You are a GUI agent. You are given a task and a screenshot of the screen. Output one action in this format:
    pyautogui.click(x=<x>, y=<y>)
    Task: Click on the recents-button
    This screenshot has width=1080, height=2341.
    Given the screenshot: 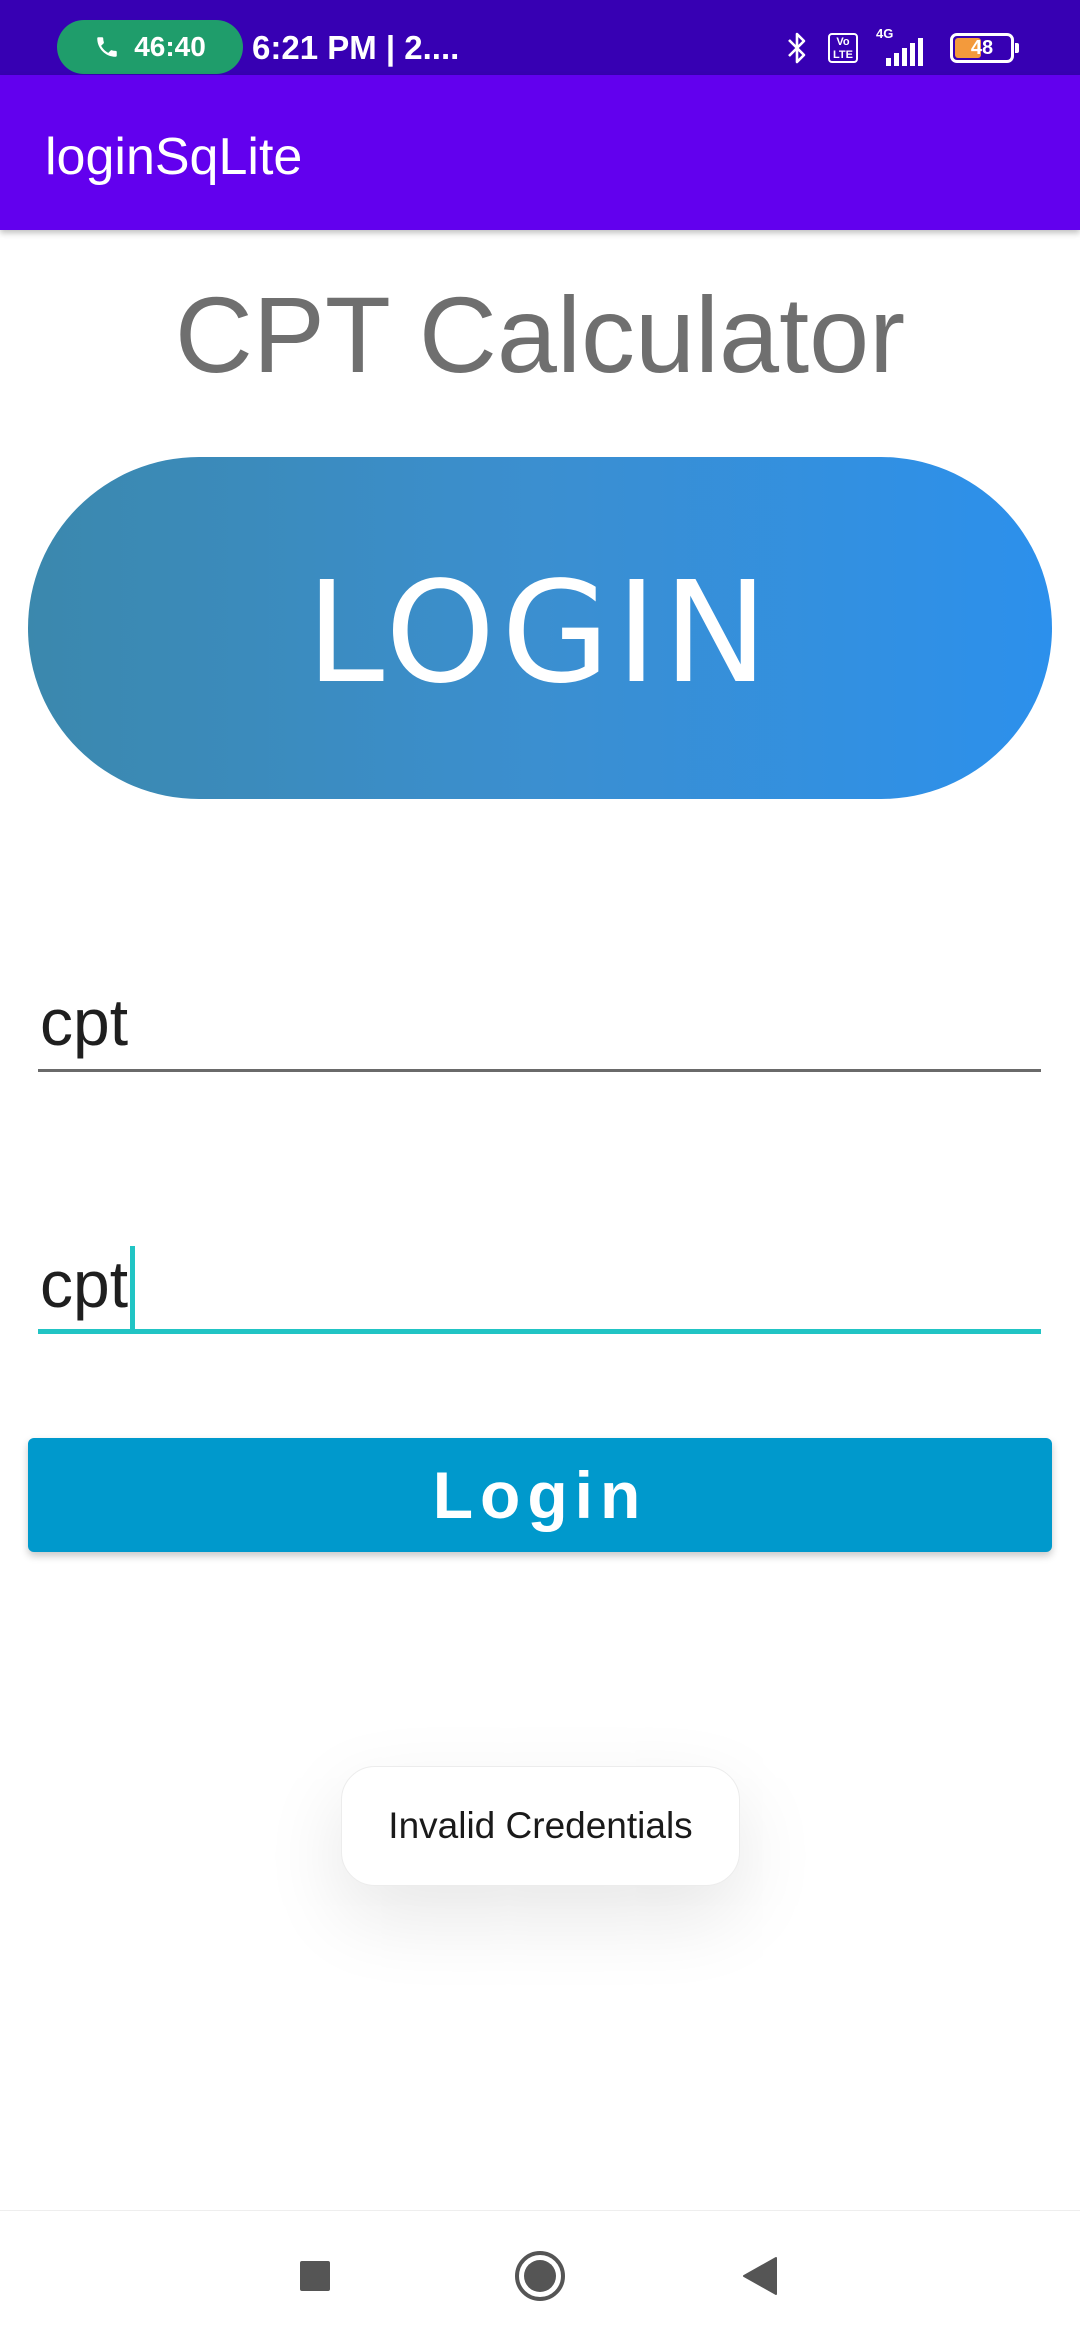 What is the action you would take?
    pyautogui.click(x=315, y=2276)
    